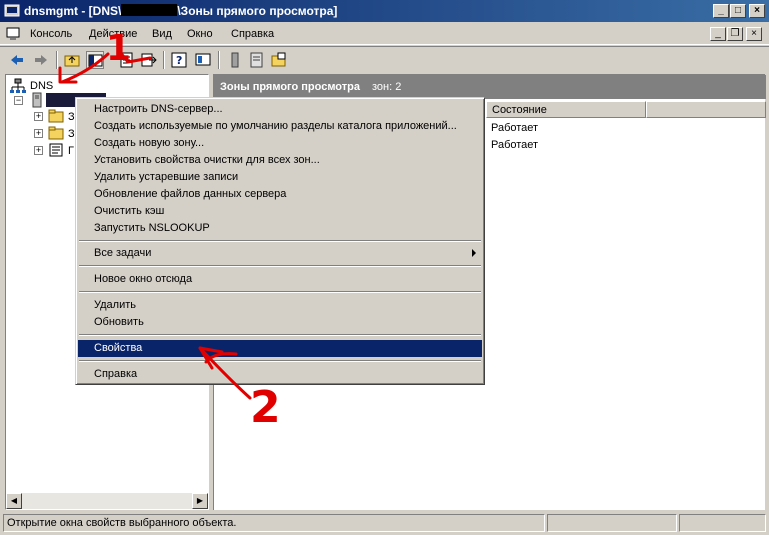 This screenshot has width=769, height=535. I want to click on menu-item-label: Справка, so click(116, 374).